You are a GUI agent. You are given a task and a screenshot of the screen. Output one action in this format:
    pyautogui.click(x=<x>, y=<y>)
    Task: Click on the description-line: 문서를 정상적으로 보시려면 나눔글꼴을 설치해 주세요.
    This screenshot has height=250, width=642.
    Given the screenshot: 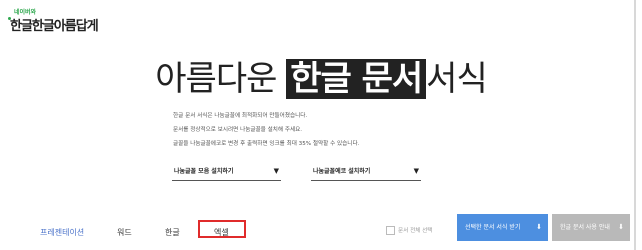 What is the action you would take?
    pyautogui.click(x=238, y=130)
    